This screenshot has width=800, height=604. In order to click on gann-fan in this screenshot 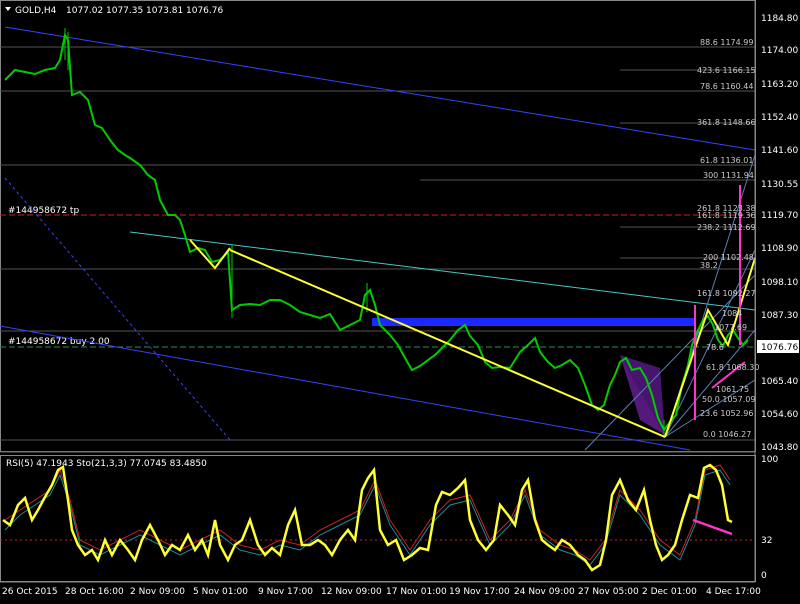, I will do `click(670, 302)`.